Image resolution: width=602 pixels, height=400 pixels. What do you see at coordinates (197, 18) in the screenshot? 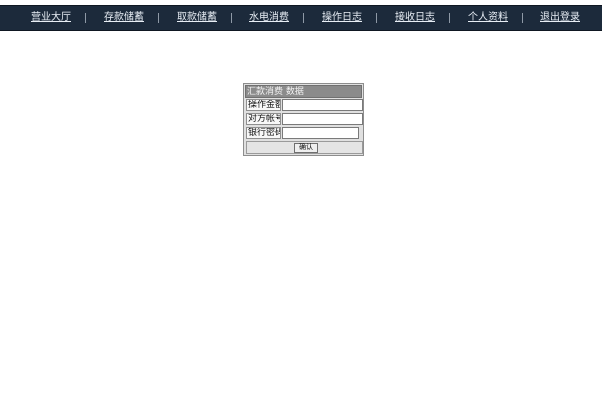
I see `nav-link-withdraw: 取款储蓄` at bounding box center [197, 18].